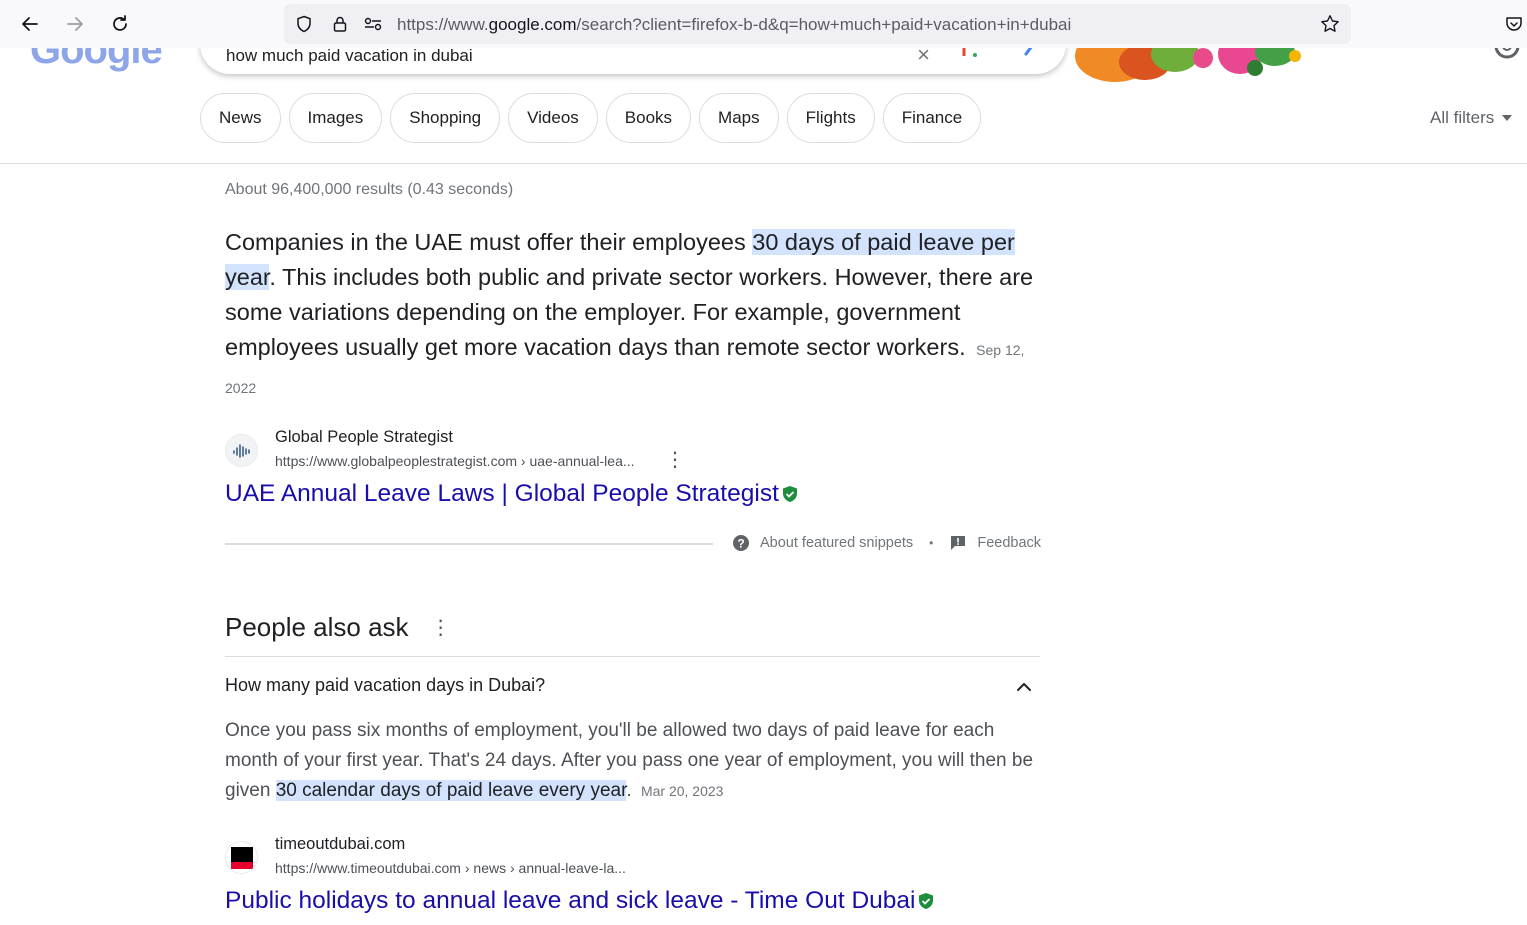  Describe the element at coordinates (445, 118) in the screenshot. I see `tab-shopping: Shopping` at that location.